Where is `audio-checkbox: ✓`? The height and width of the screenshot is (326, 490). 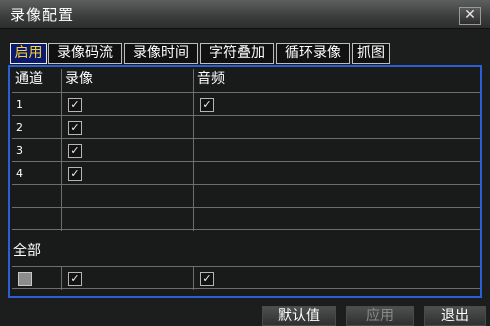 audio-checkbox: ✓ is located at coordinates (207, 105).